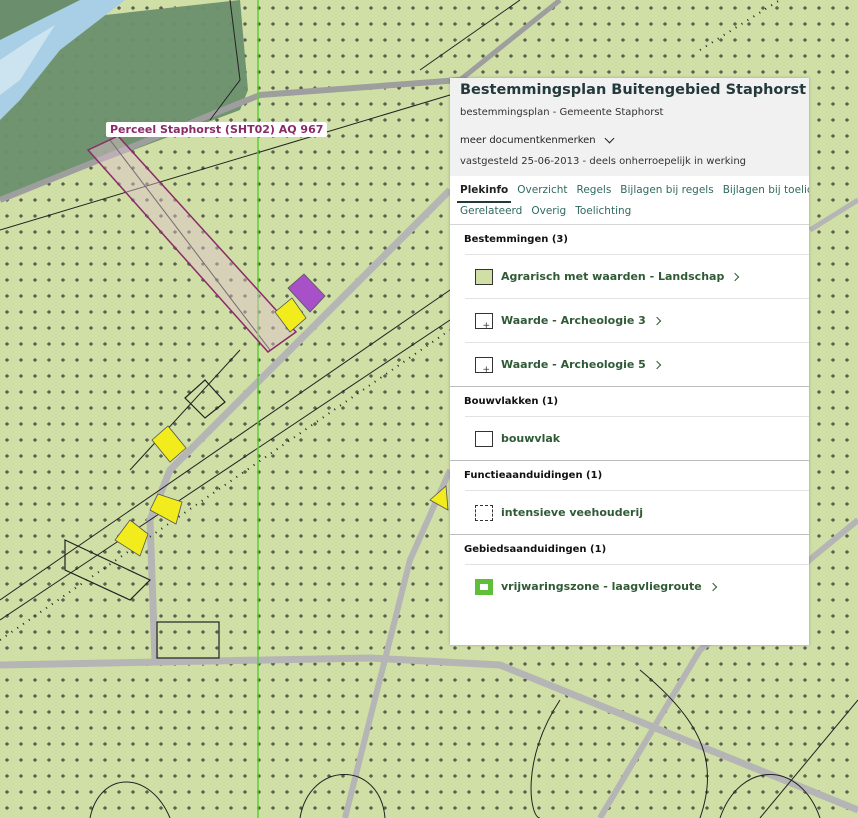 The width and height of the screenshot is (858, 818). Describe the element at coordinates (573, 364) in the screenshot. I see `item-label: Waarde - Archeologie 5` at that location.